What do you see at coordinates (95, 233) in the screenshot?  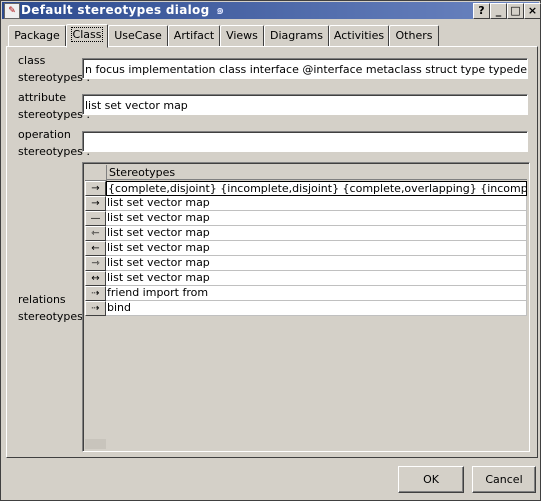 I see `aggregation-icon: ⇽` at bounding box center [95, 233].